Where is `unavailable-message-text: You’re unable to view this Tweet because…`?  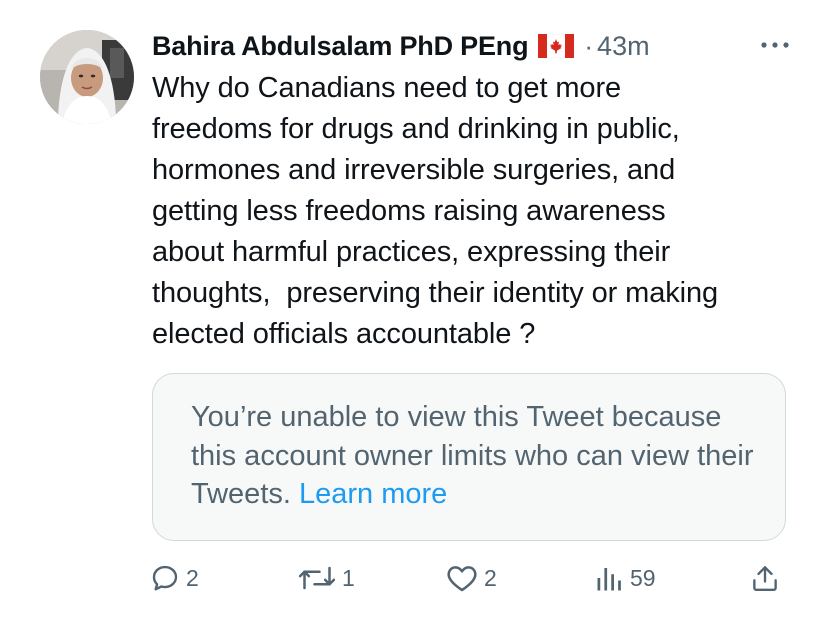 unavailable-message-text: You’re unable to view this Tweet because… is located at coordinates (472, 455).